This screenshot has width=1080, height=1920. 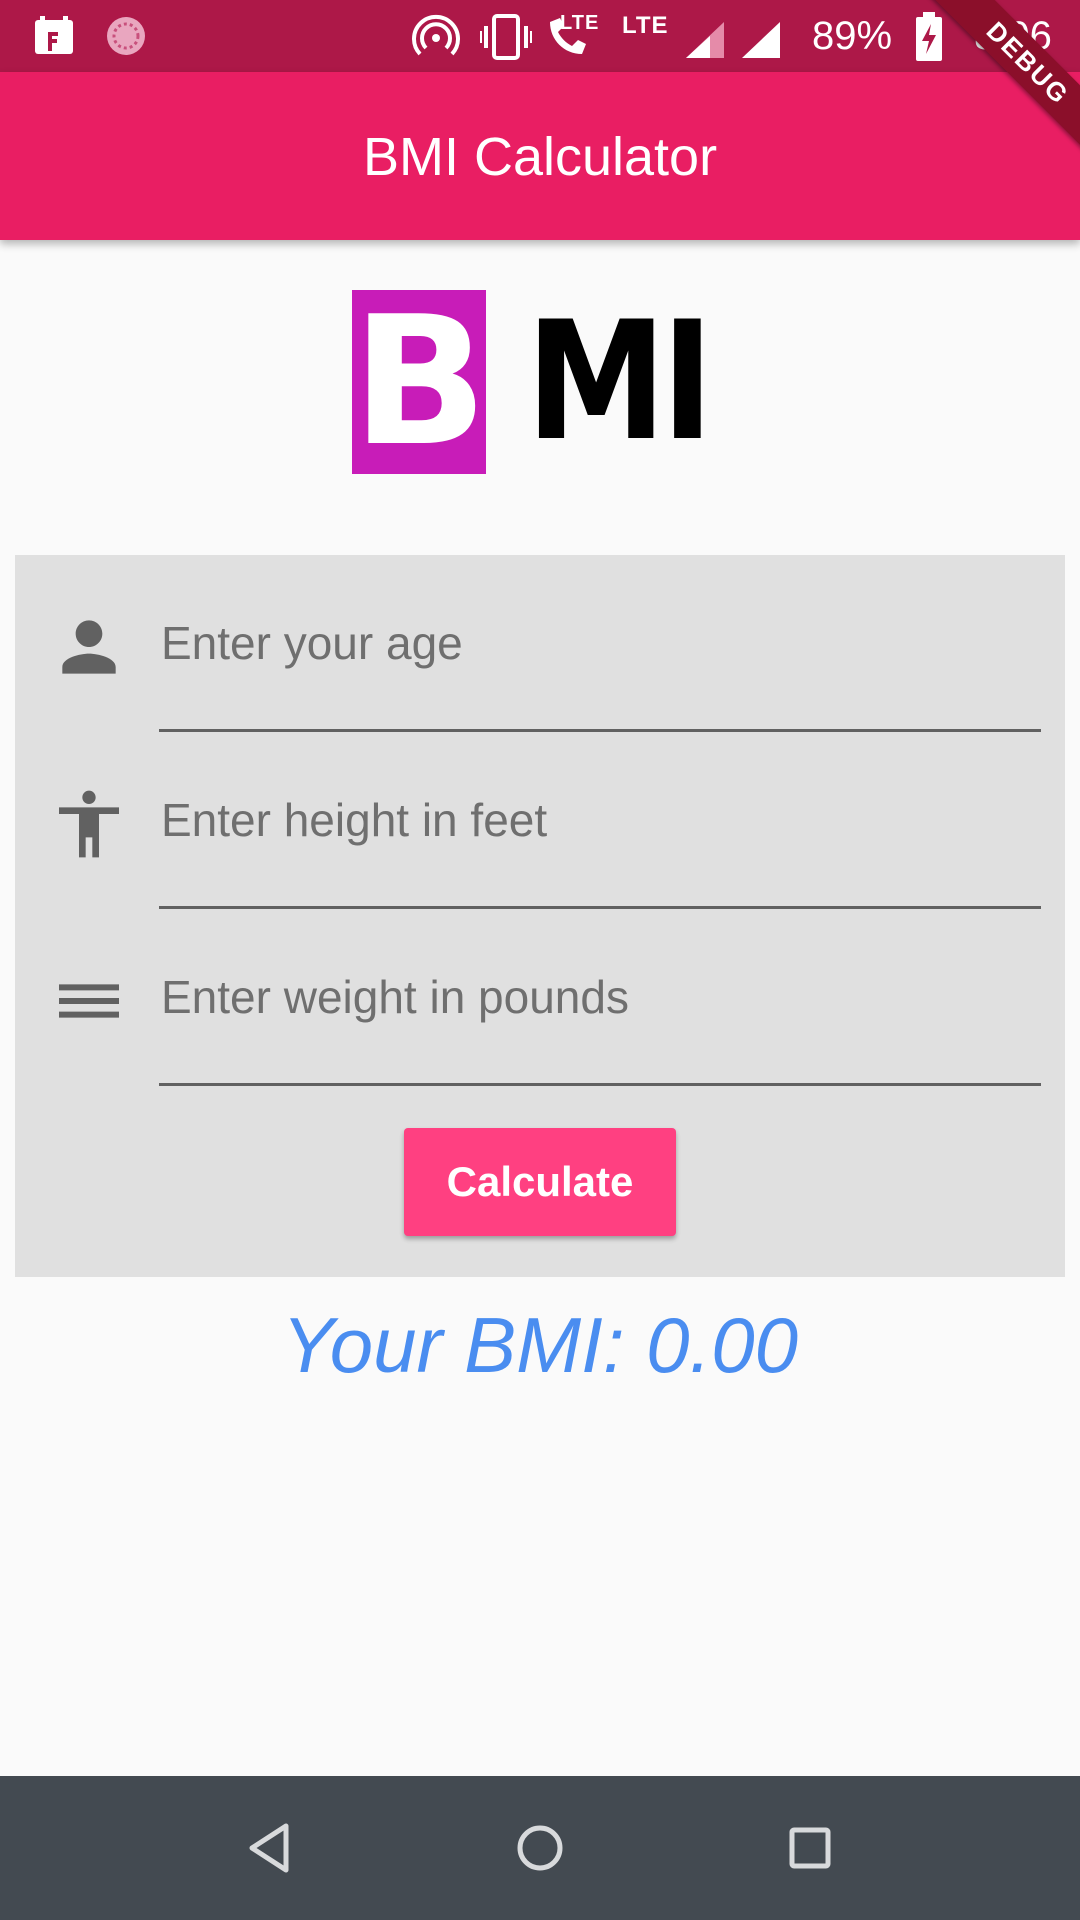 I want to click on logo-letters-mi: MI, so click(x=620, y=381).